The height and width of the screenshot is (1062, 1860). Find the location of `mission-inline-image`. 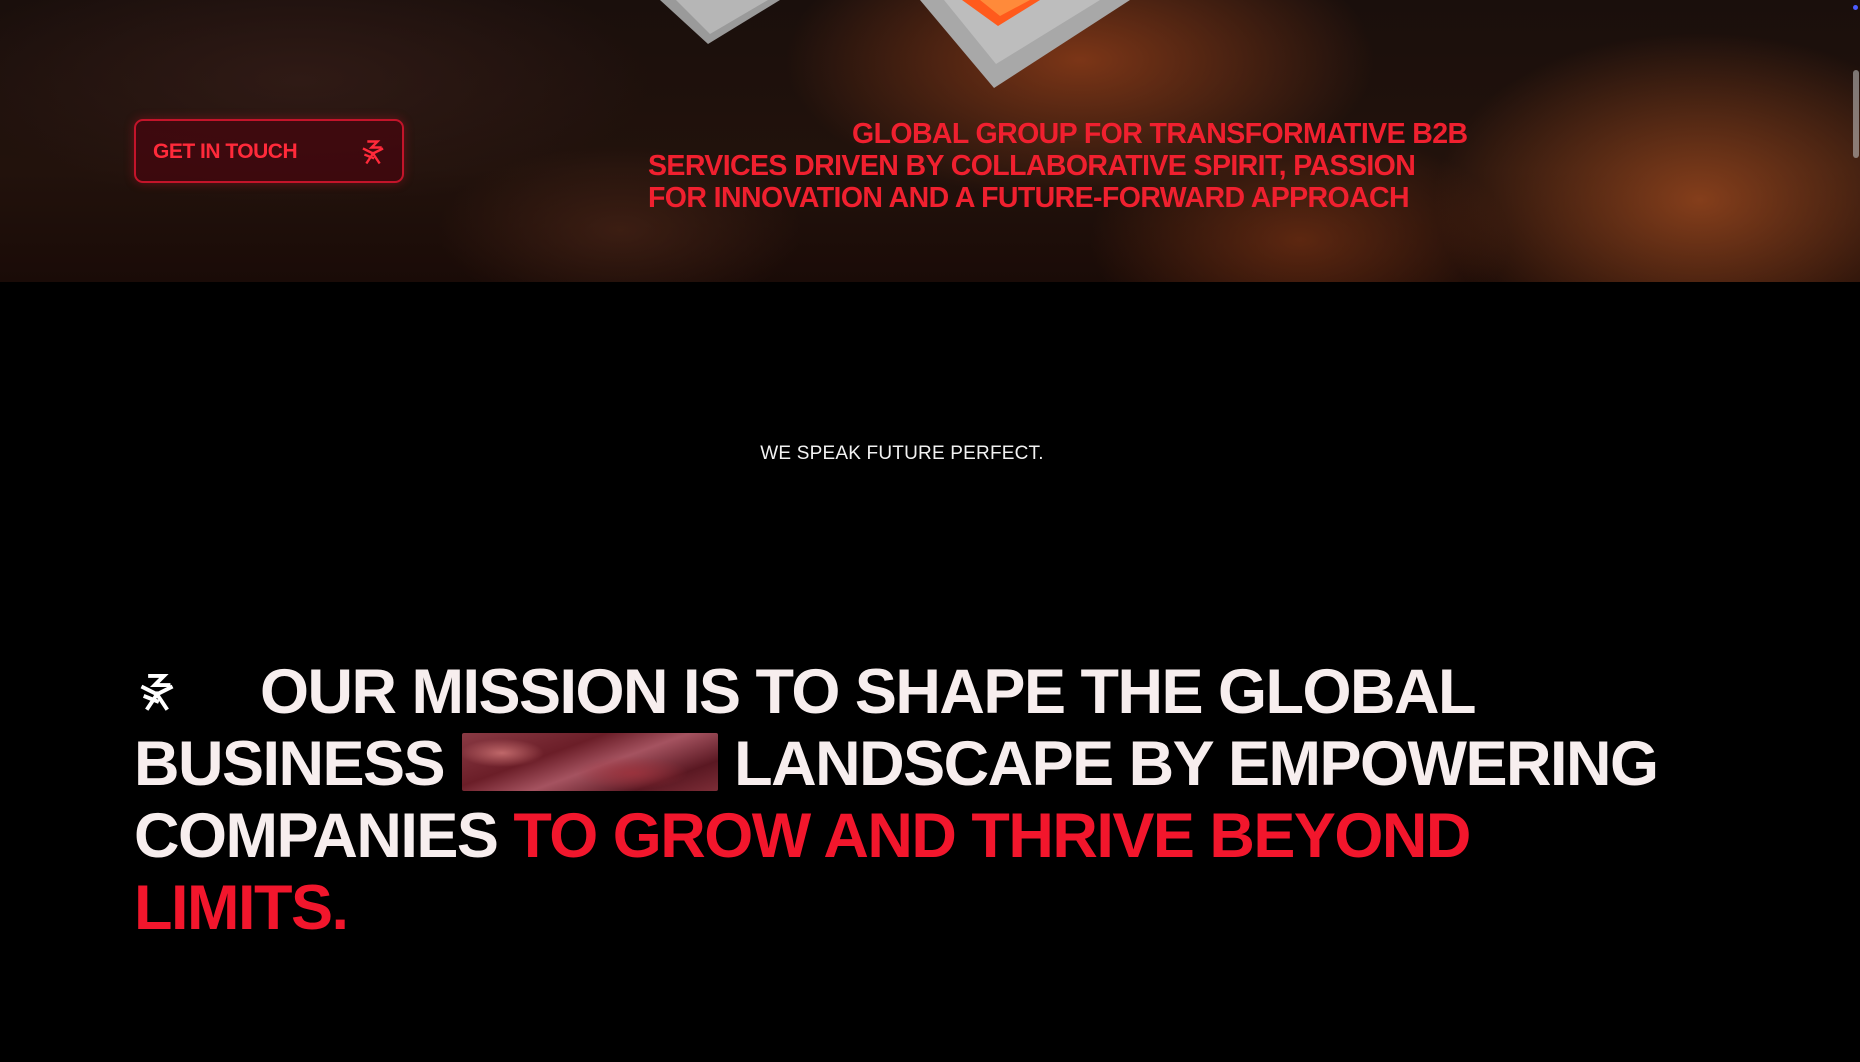

mission-inline-image is located at coordinates (590, 762).